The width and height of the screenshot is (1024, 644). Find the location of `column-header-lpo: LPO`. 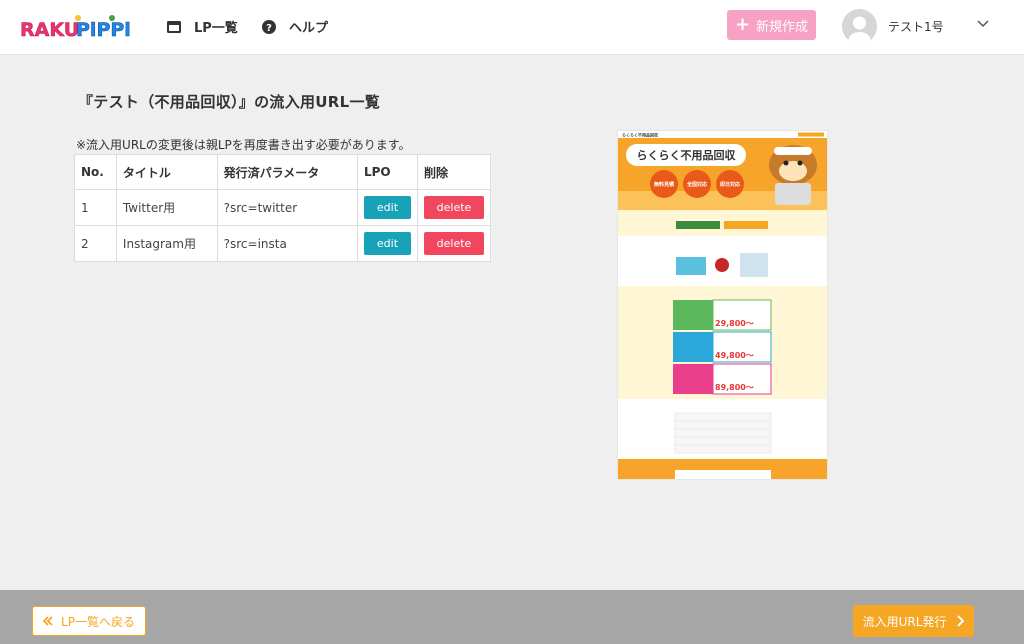

column-header-lpo: LPO is located at coordinates (387, 172).